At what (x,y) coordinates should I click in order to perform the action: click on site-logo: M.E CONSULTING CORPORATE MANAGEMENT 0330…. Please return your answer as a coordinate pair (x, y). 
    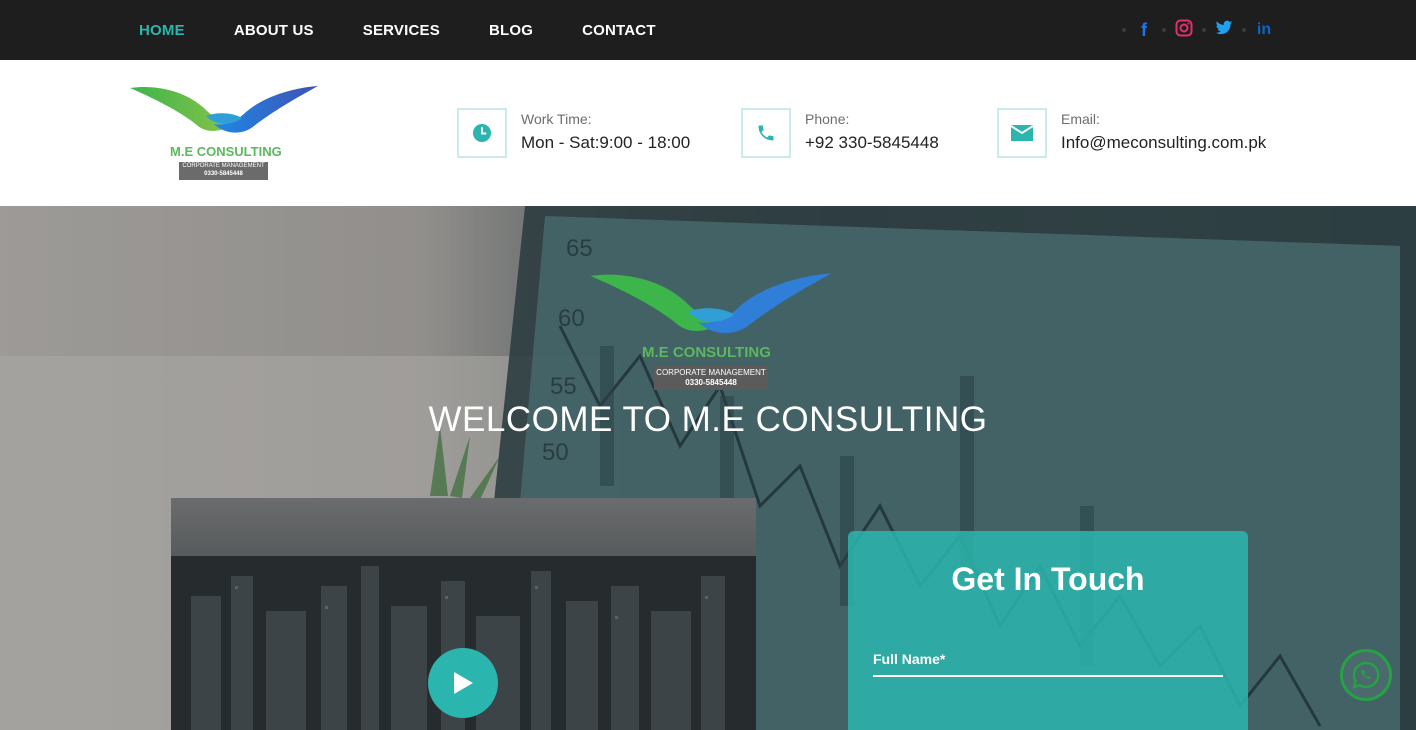
    Looking at the image, I should click on (224, 132).